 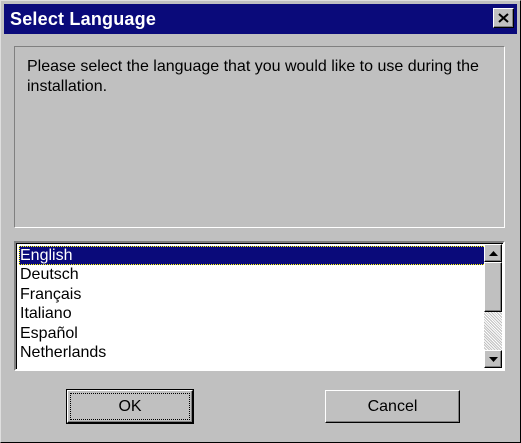 I want to click on cancel-button: Cancel, so click(x=392, y=406).